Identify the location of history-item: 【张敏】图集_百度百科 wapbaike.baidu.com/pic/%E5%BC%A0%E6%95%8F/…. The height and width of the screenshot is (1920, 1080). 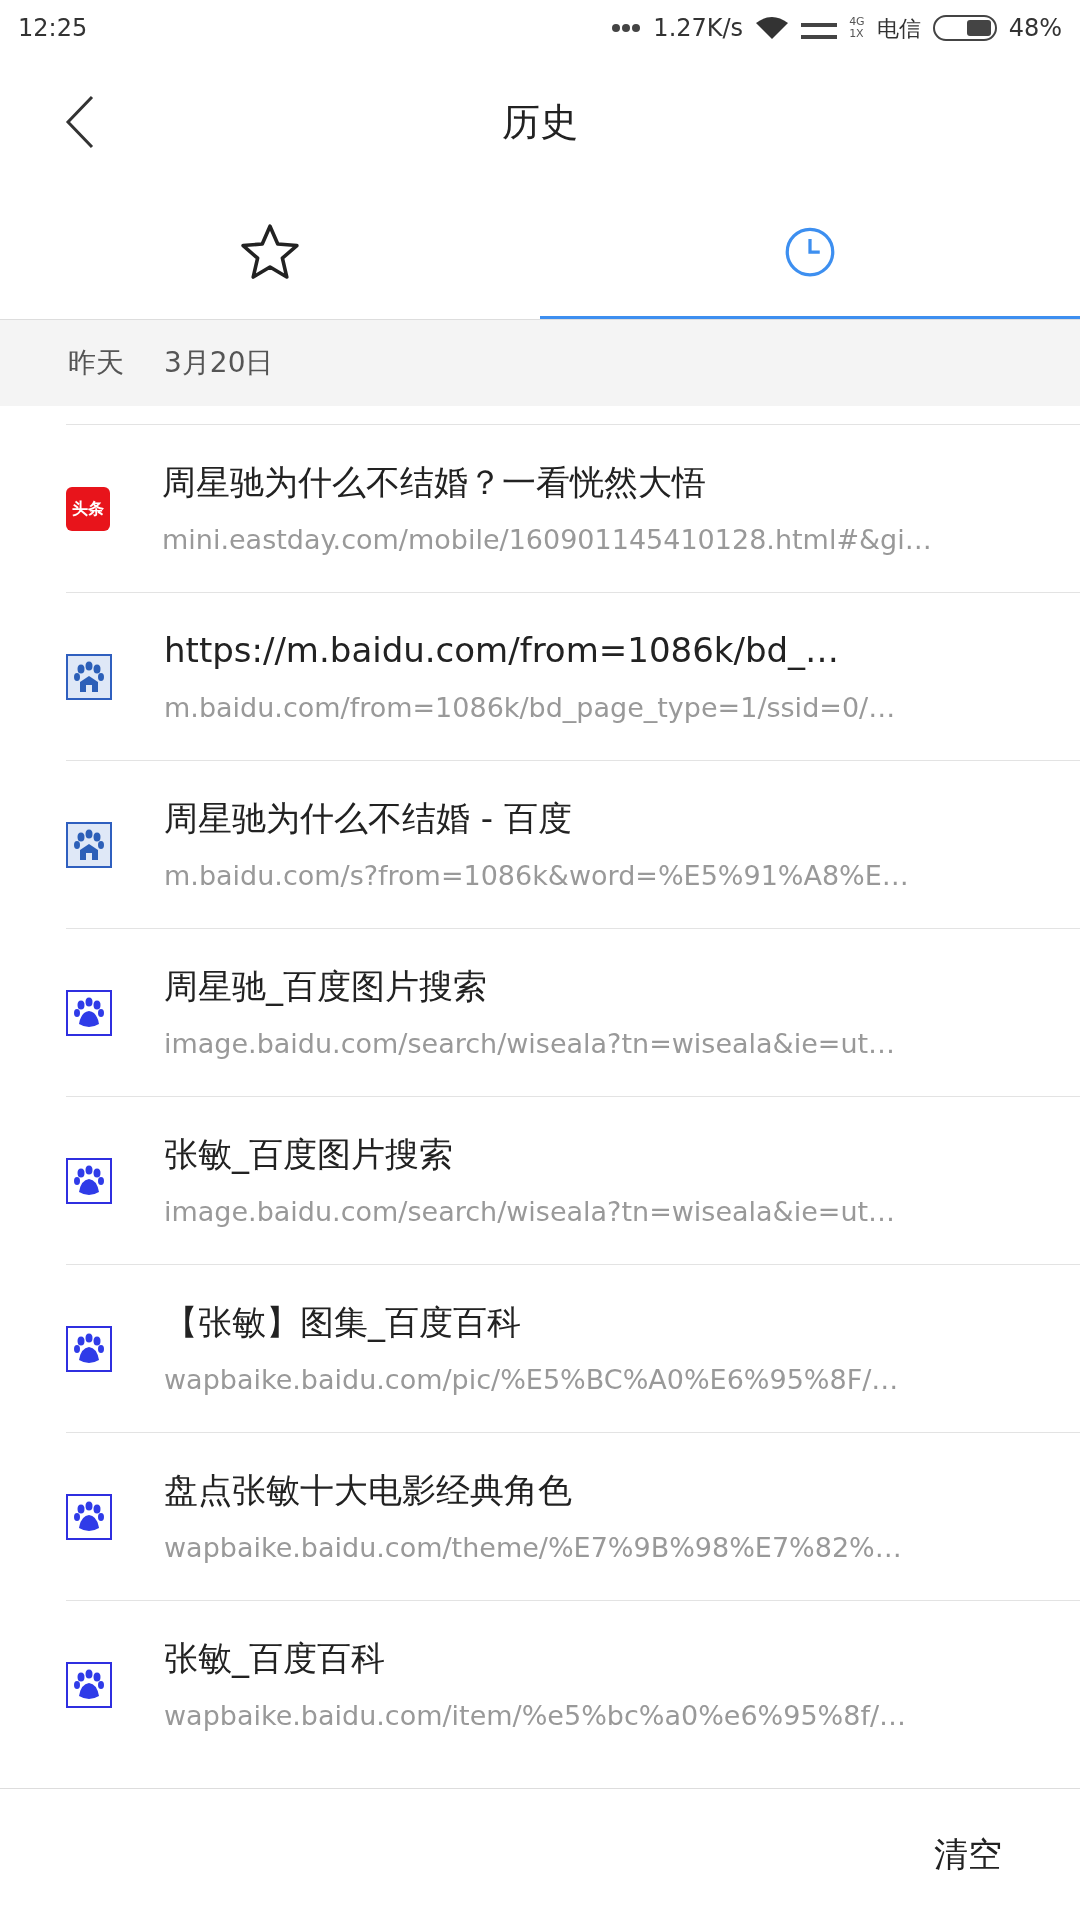
(573, 1348).